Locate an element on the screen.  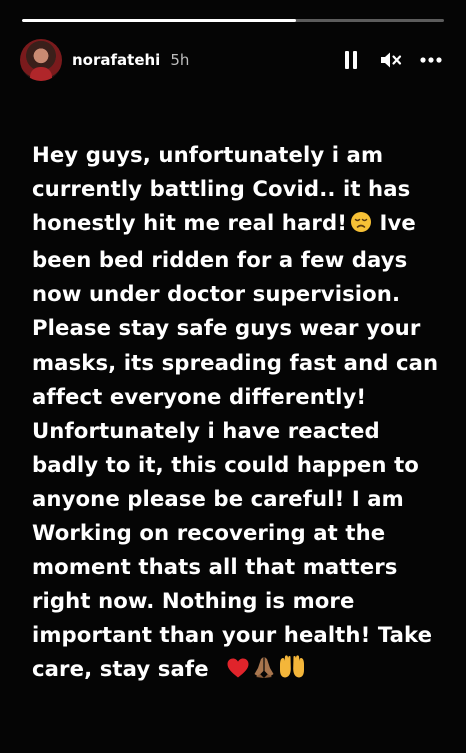
avatar is located at coordinates (41, 60).